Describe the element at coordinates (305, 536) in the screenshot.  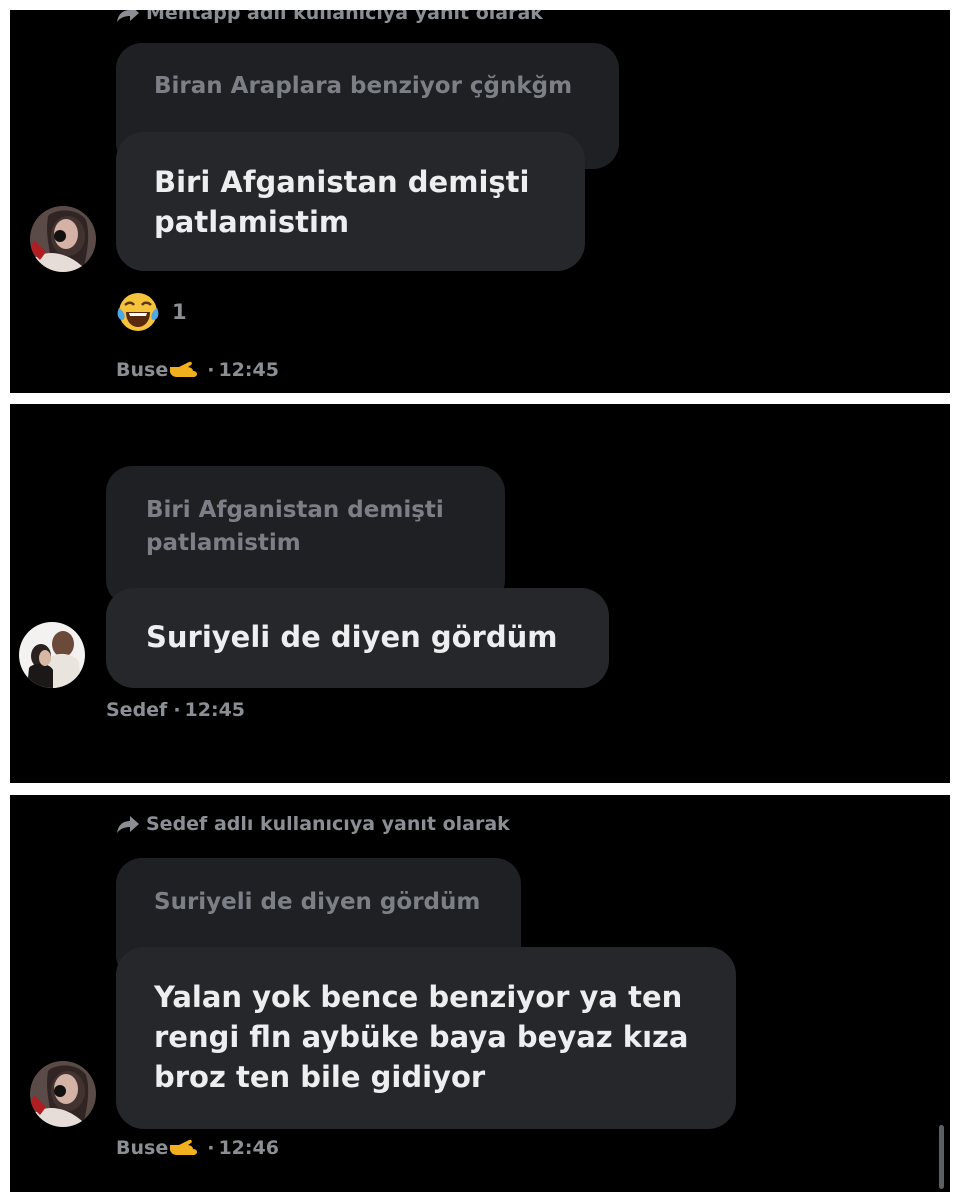
I see `quoted-message: Biri Afganistan demişti patlamistim` at that location.